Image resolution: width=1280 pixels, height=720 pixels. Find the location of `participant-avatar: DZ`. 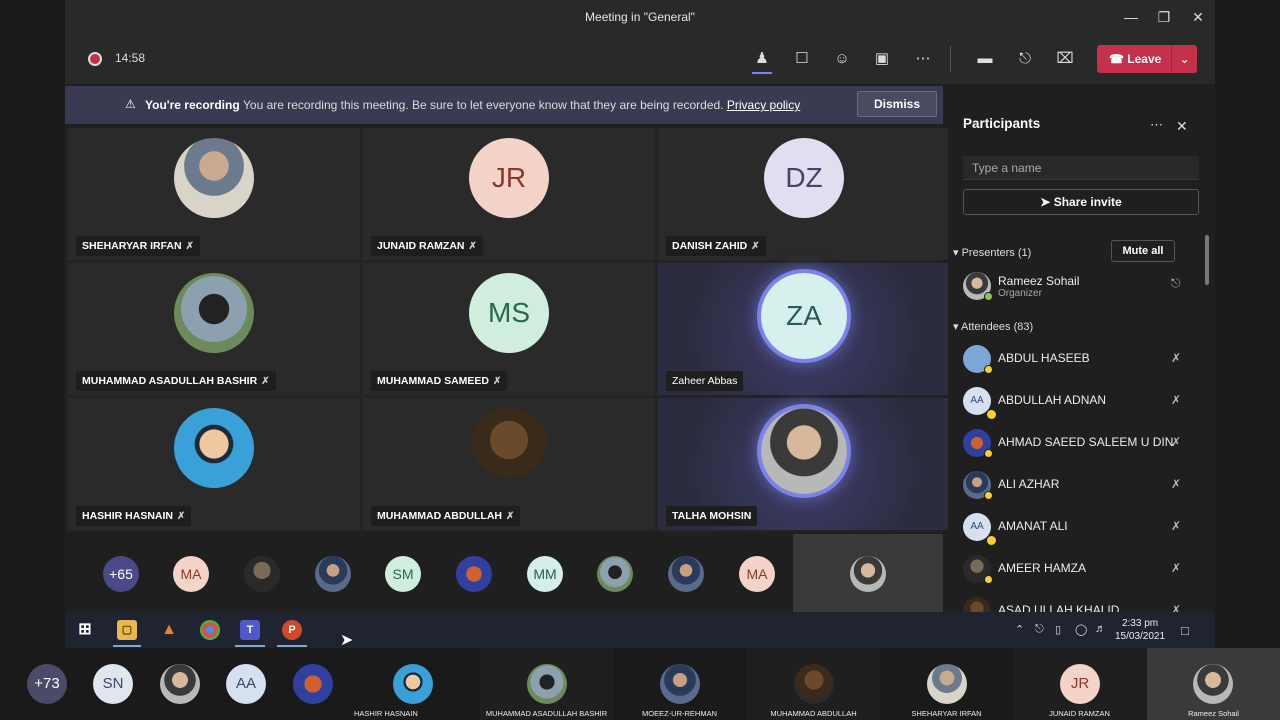

participant-avatar: DZ is located at coordinates (804, 178).